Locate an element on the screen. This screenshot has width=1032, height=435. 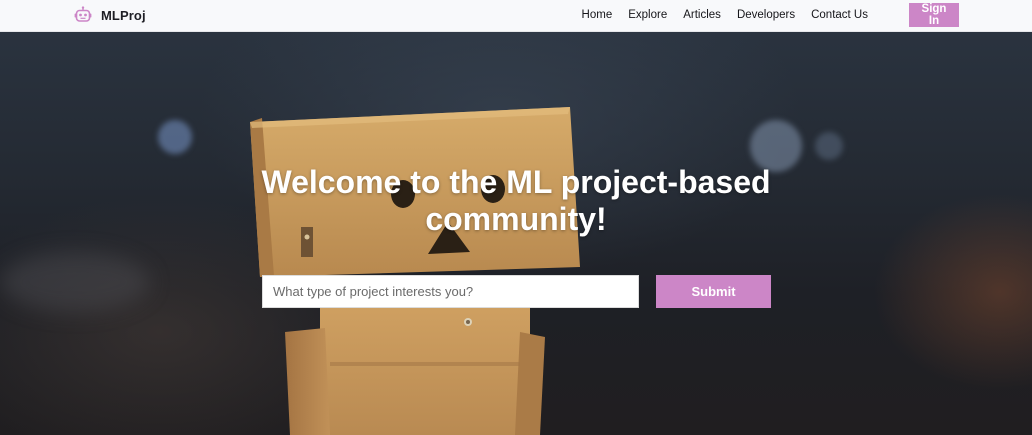
nav-link-explore: Explore is located at coordinates (647, 15).